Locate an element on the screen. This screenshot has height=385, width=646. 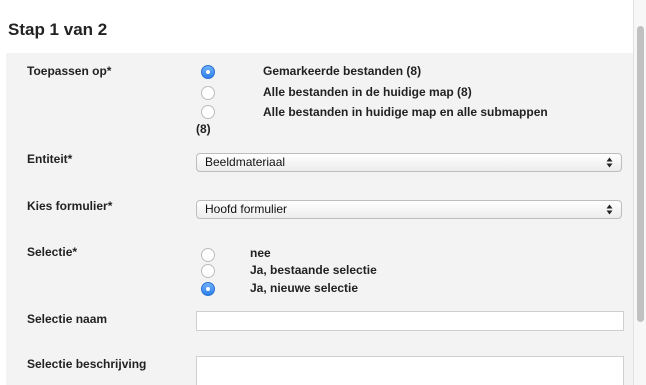
vertical-scrollbar is located at coordinates (639, 192).